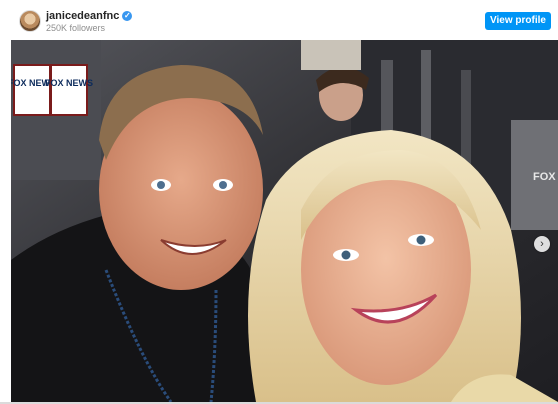 The image size is (558, 404). I want to click on chevron-right-icon: ›, so click(542, 244).